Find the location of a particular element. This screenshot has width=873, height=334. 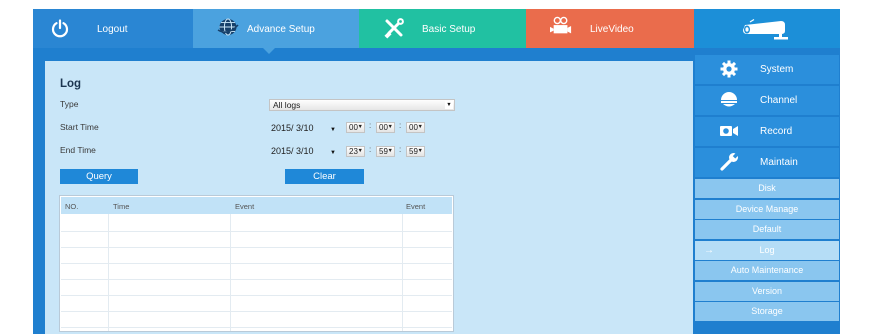

menu-item-system: System is located at coordinates (767, 69).